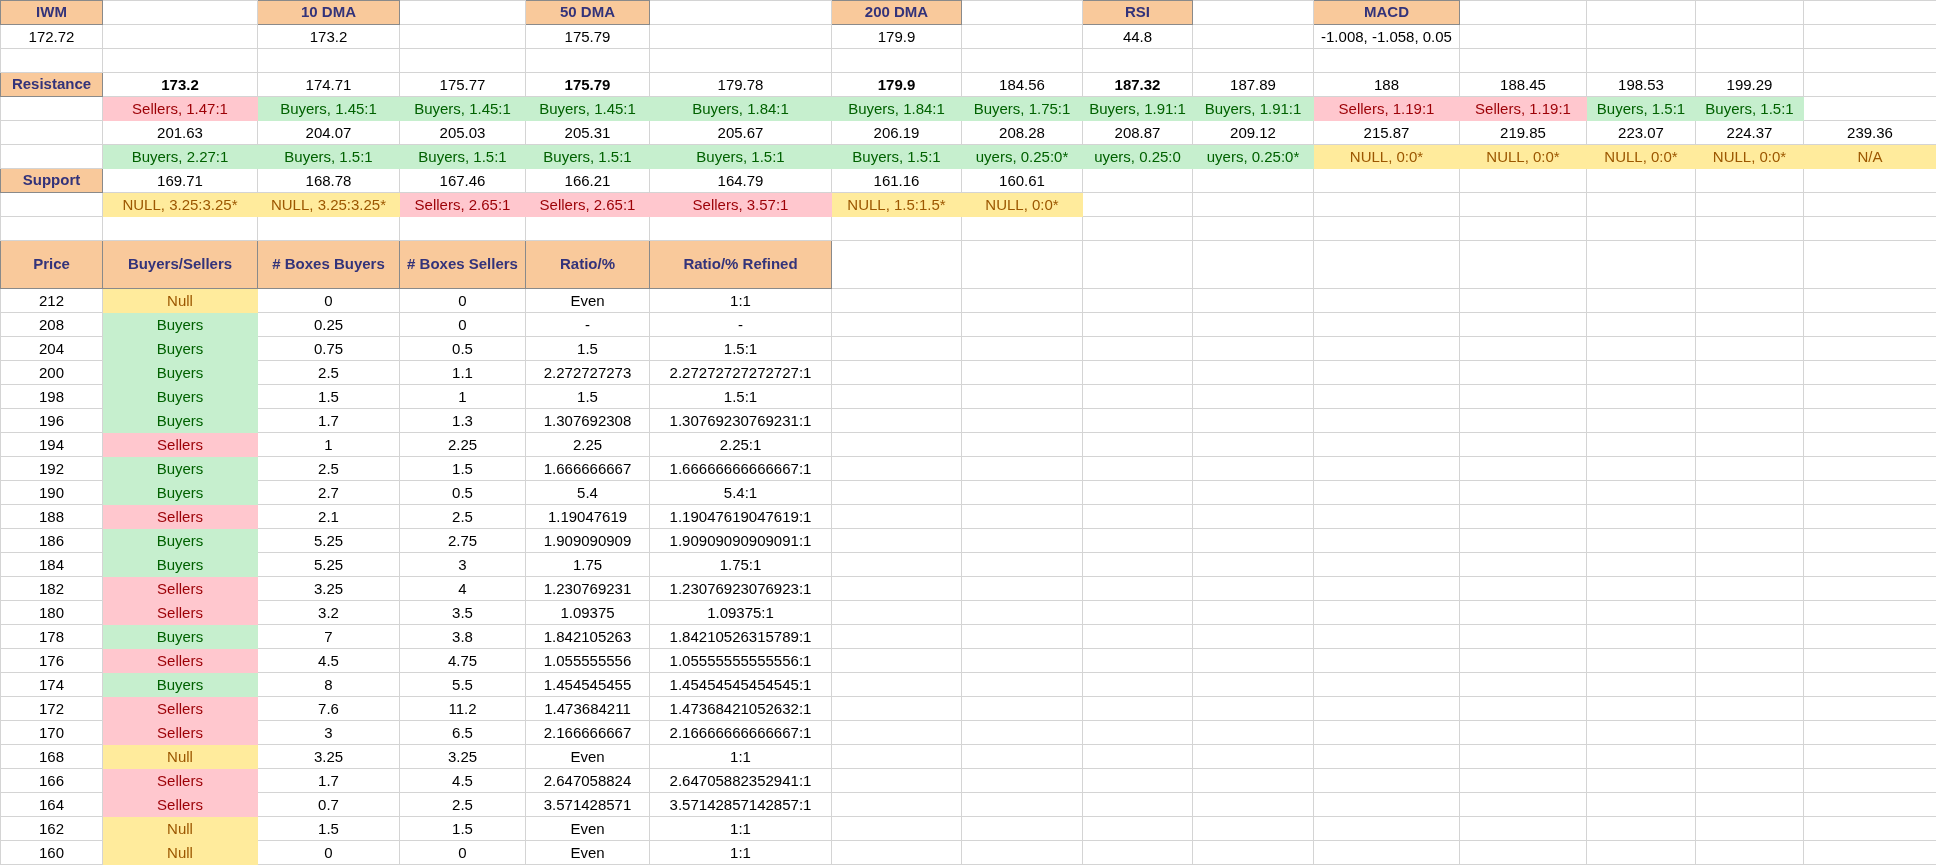 The width and height of the screenshot is (1936, 866). Describe the element at coordinates (1022, 204) in the screenshot. I see `signal-cell: NULL, 0:0*` at that location.